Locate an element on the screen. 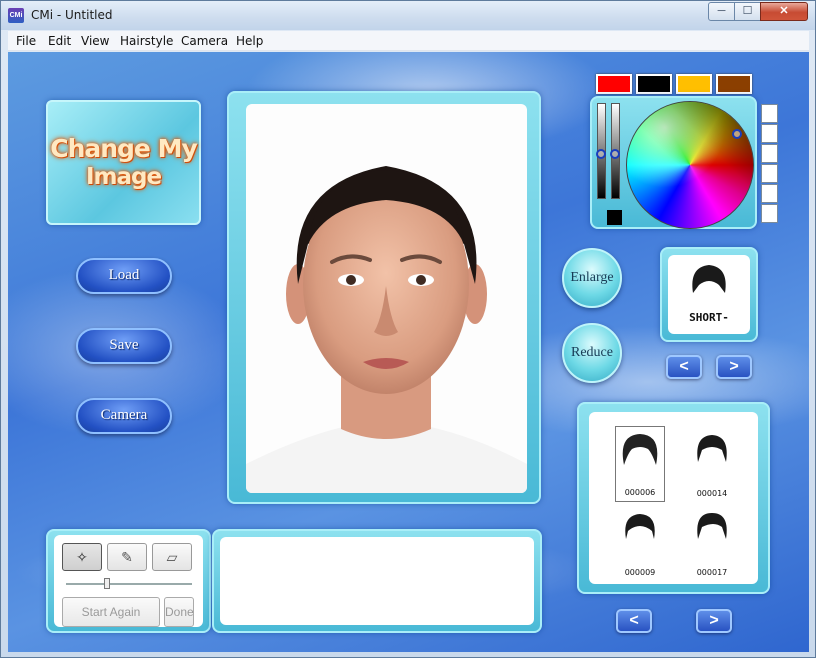  preview-prev-button: < is located at coordinates (684, 367).